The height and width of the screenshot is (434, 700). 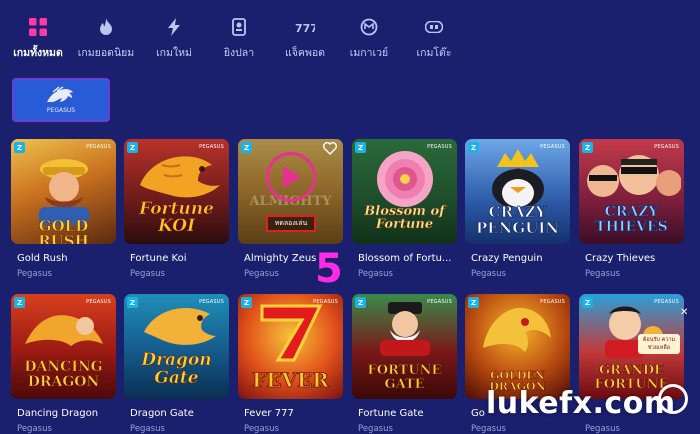 I want to click on nav-label: เกมใหม่, so click(x=174, y=53).